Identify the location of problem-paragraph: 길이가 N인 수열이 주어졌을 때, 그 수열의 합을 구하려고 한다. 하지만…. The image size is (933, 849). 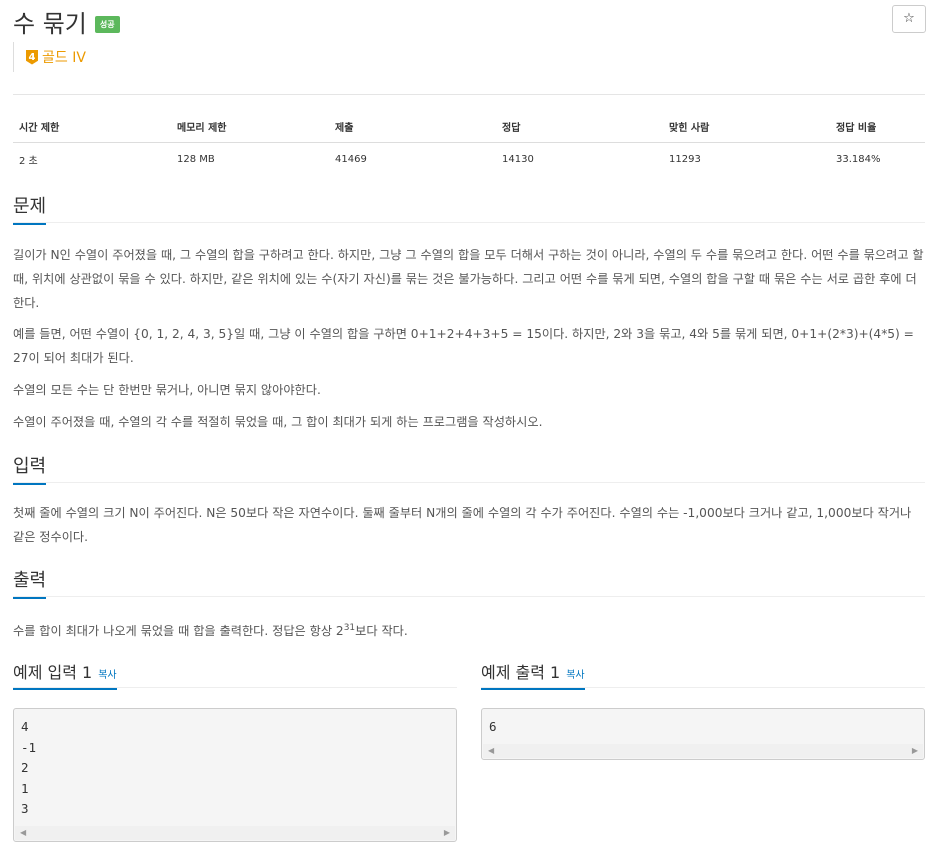
(468, 279).